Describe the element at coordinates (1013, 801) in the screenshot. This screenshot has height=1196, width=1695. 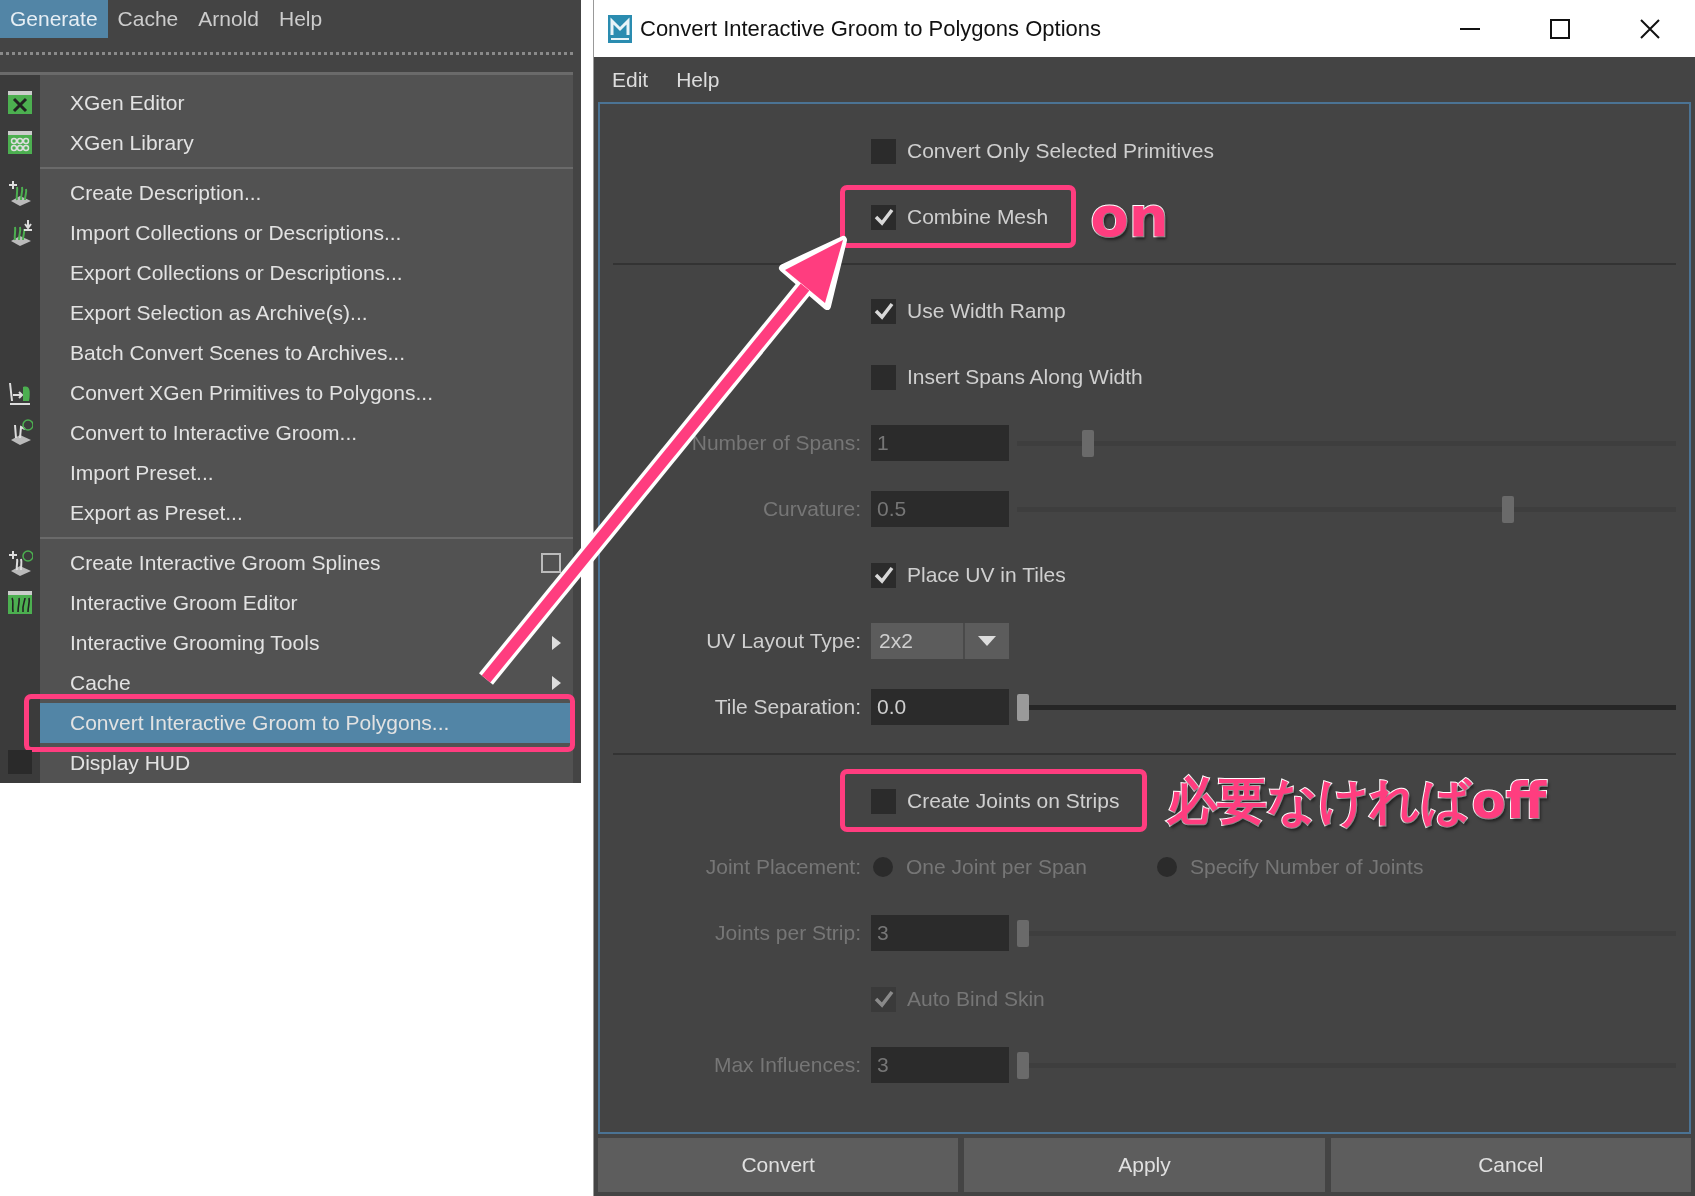
I see `checkbox-label: Create Joints on Strips` at that location.